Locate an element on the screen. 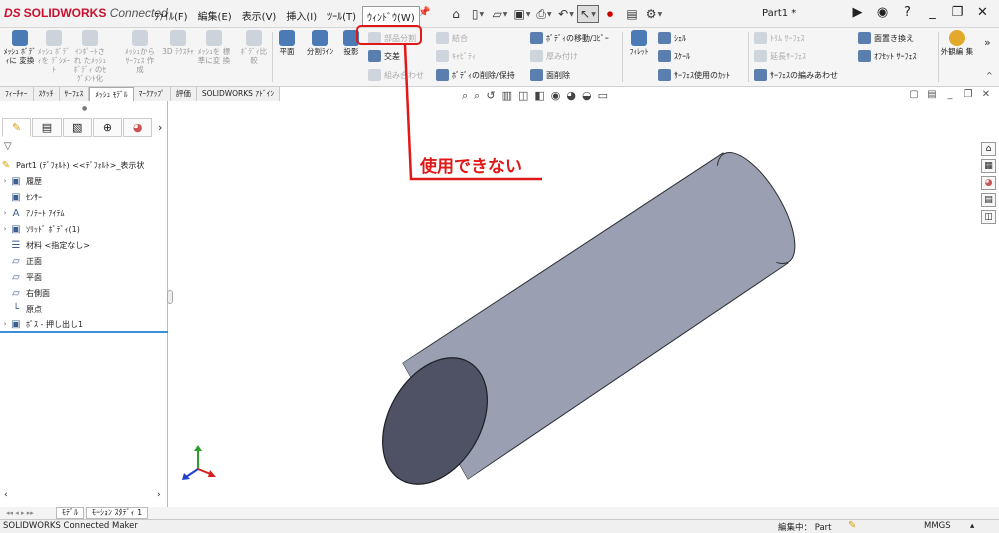 The width and height of the screenshot is (999, 533). join-button: 結合 is located at coordinates (452, 38).